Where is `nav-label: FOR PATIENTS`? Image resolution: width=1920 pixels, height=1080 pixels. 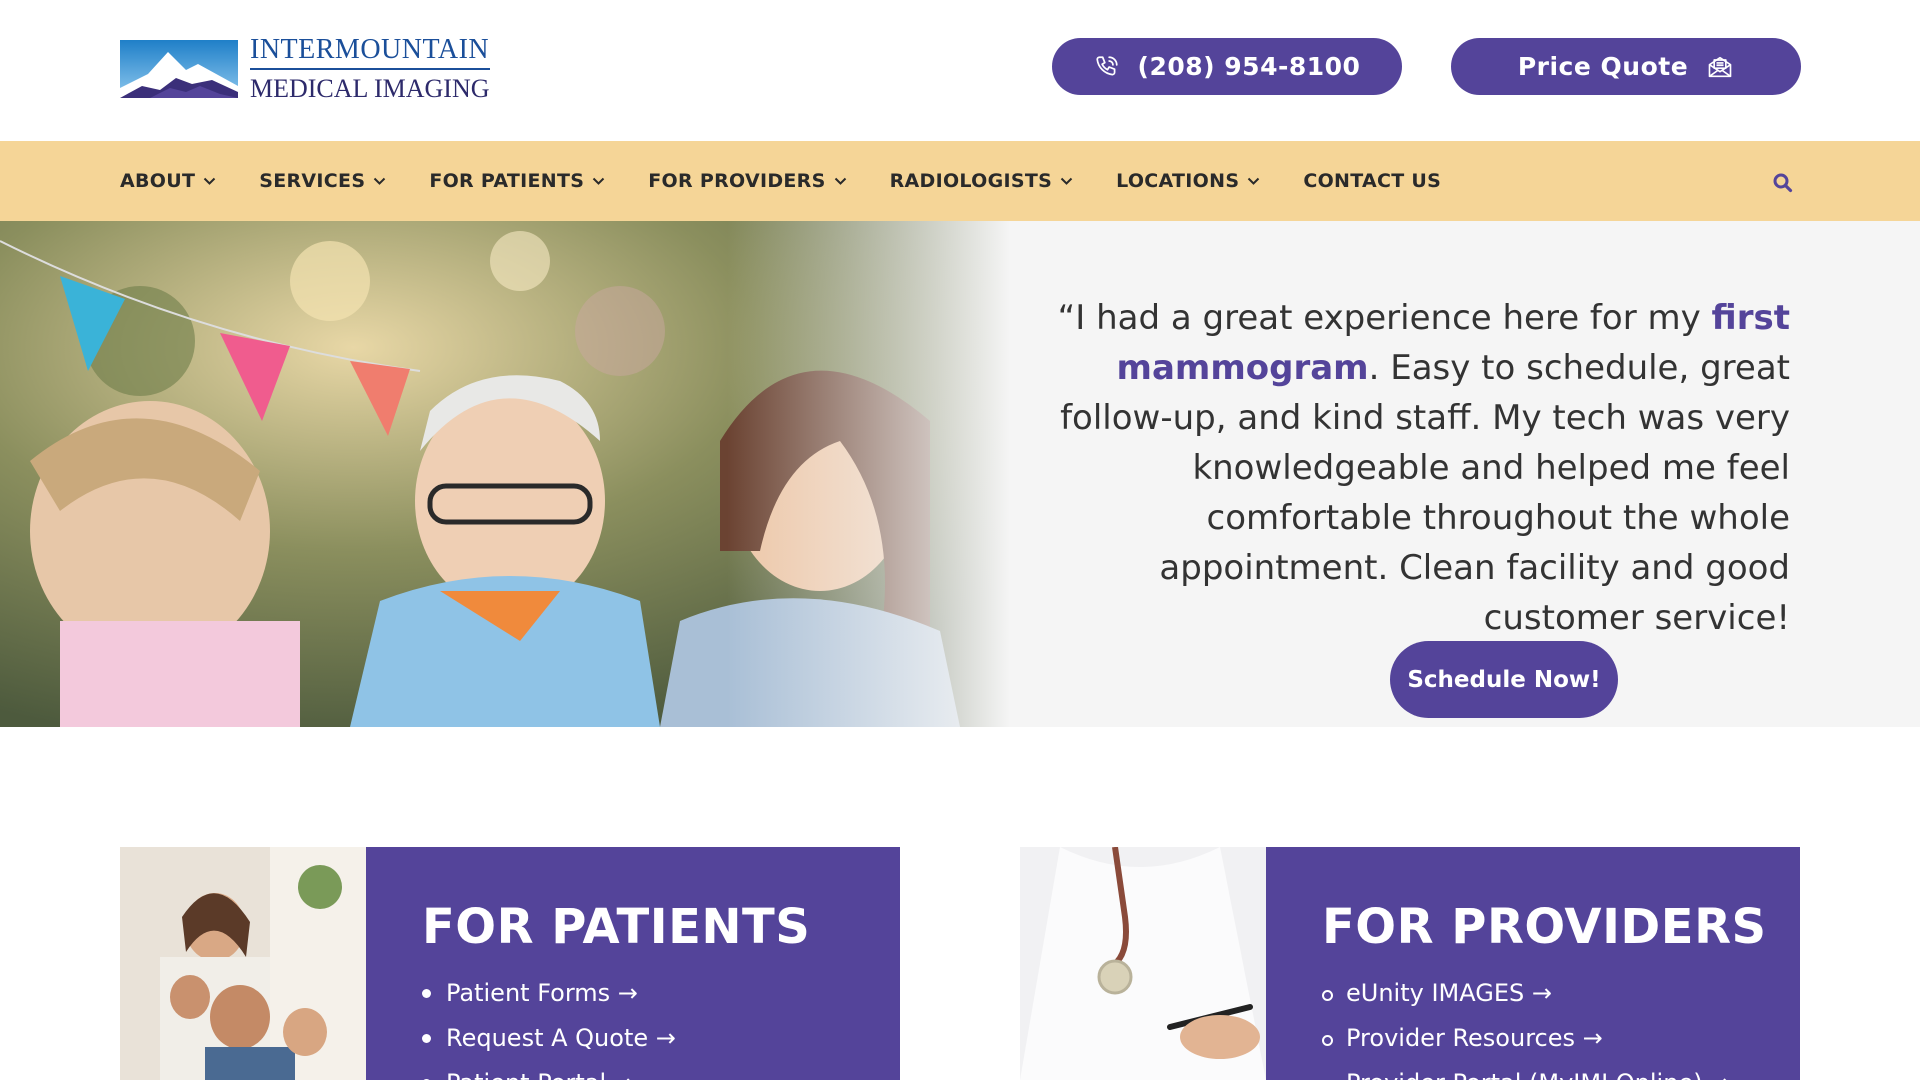
nav-label: FOR PATIENTS is located at coordinates (507, 181).